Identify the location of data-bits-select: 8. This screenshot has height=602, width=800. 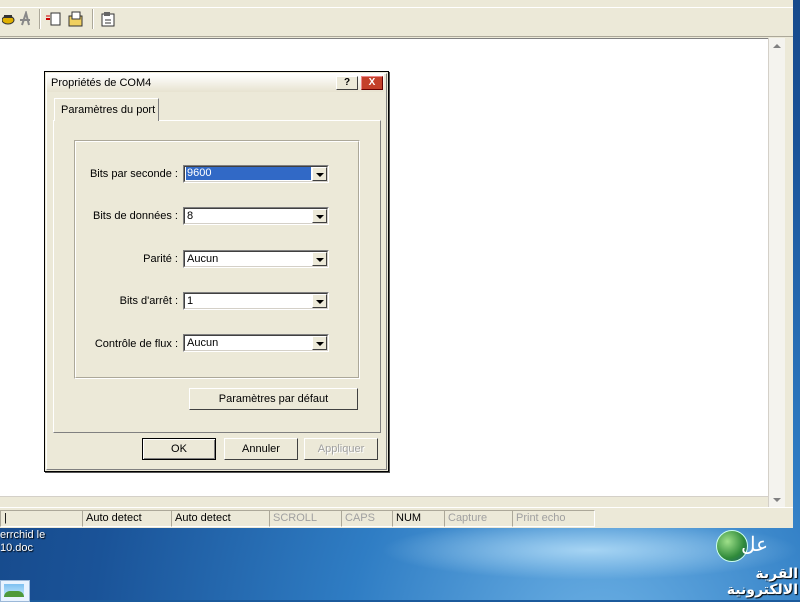
(256, 216).